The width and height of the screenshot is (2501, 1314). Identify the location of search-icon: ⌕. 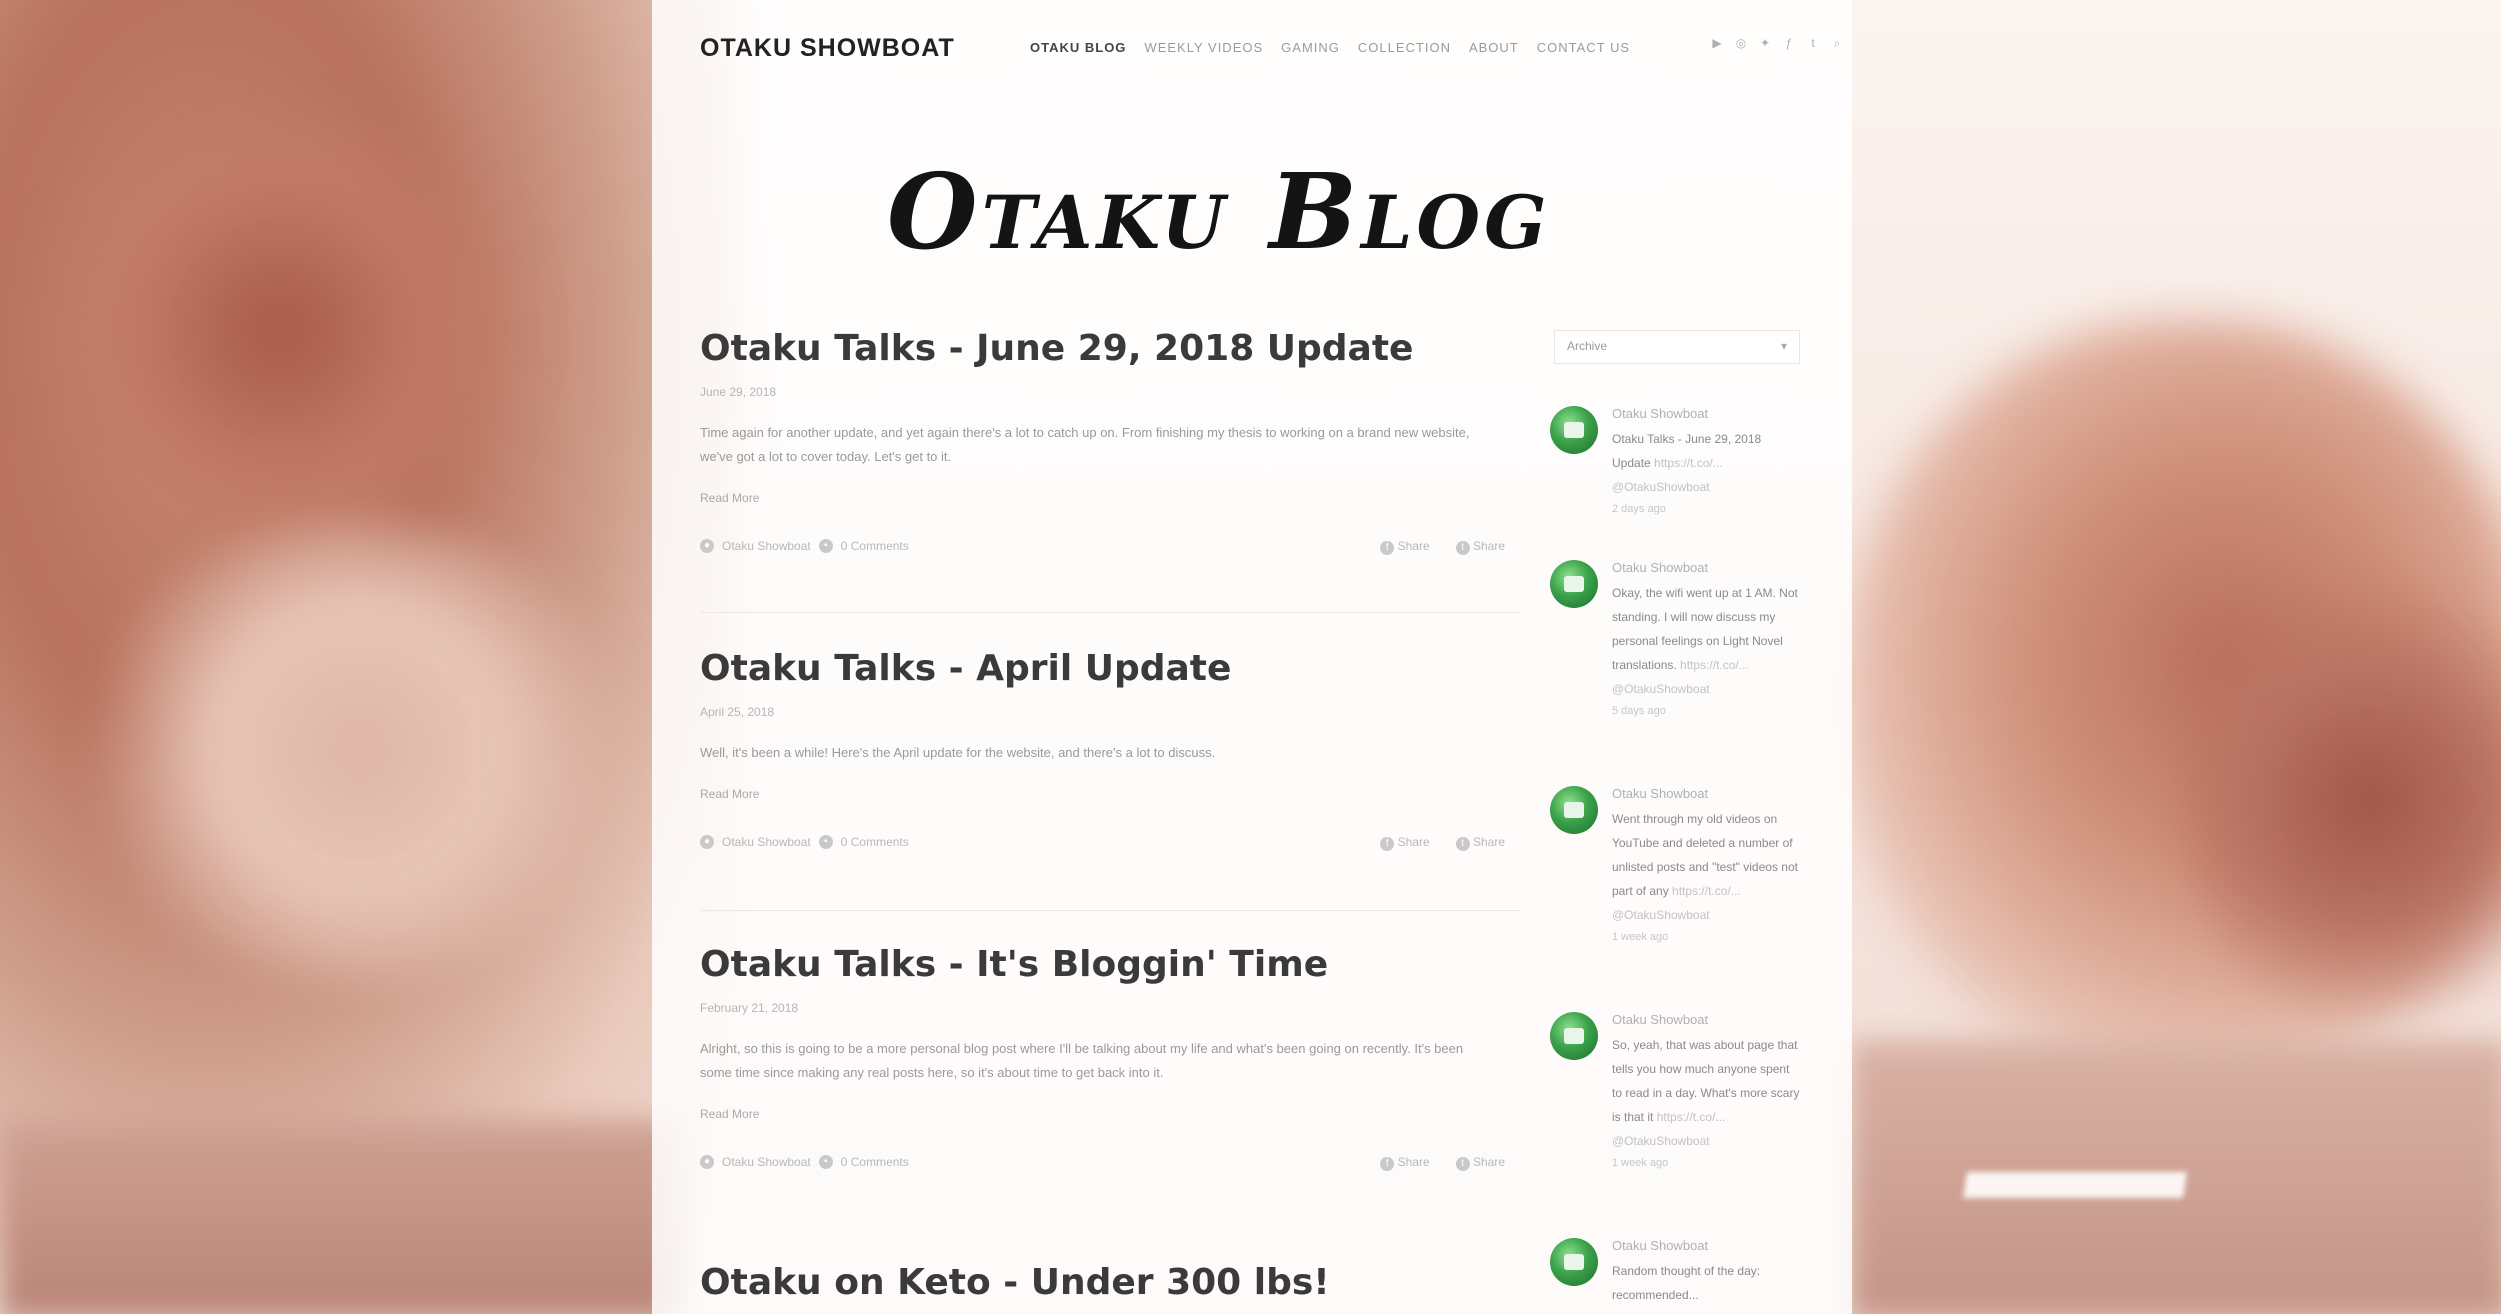
(1837, 43).